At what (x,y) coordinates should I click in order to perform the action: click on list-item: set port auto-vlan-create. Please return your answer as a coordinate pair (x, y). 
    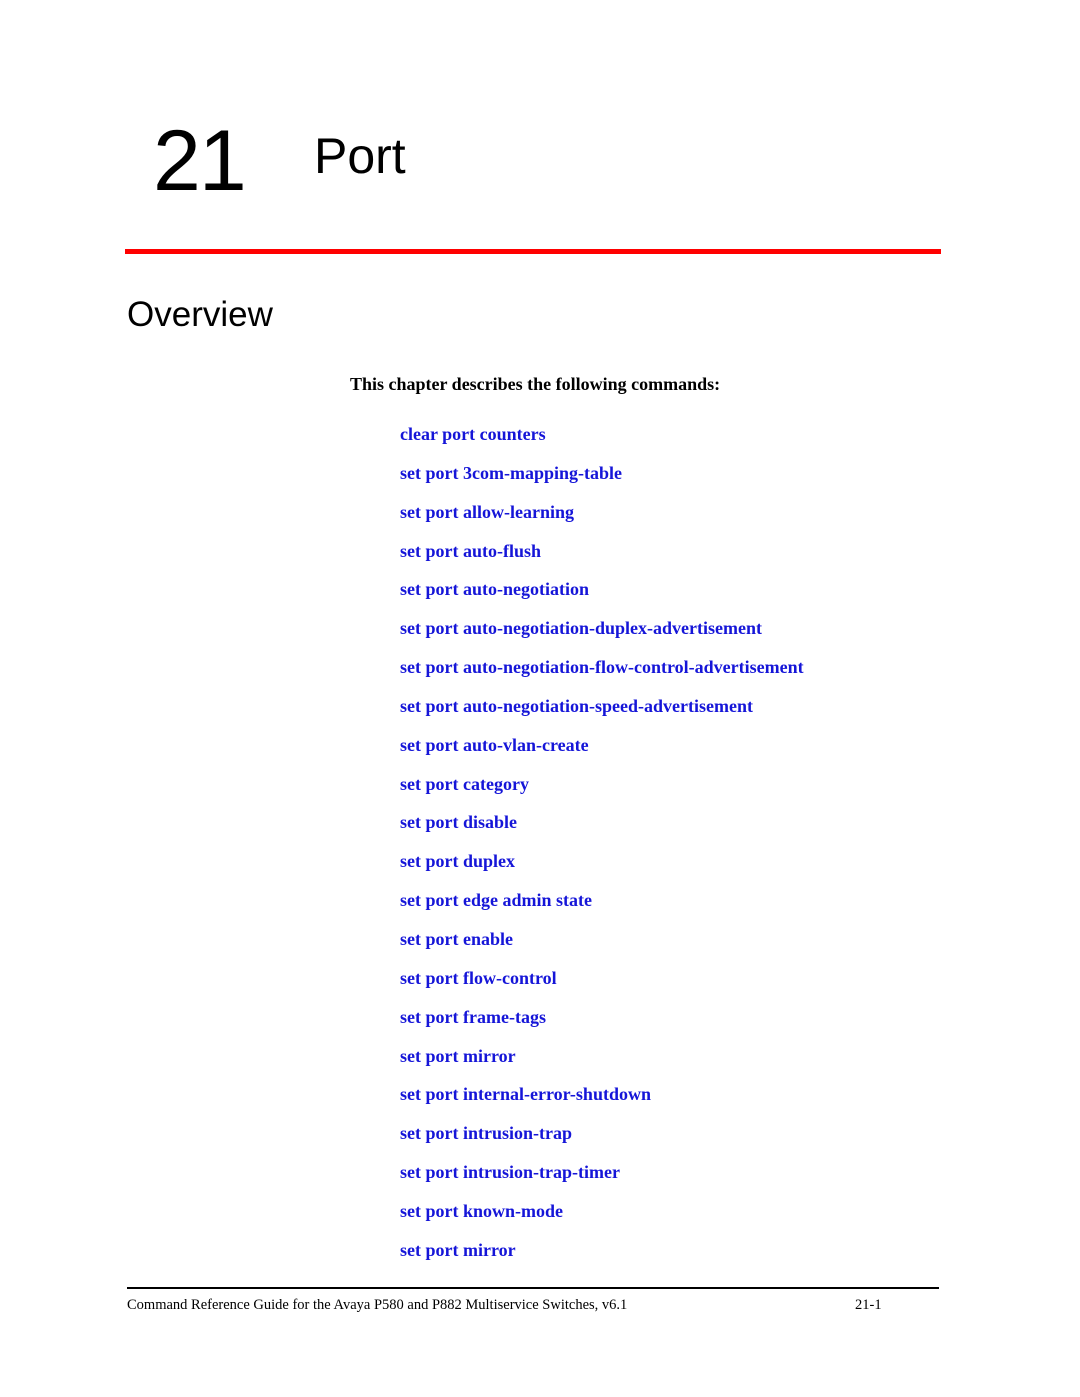
    Looking at the image, I should click on (602, 752).